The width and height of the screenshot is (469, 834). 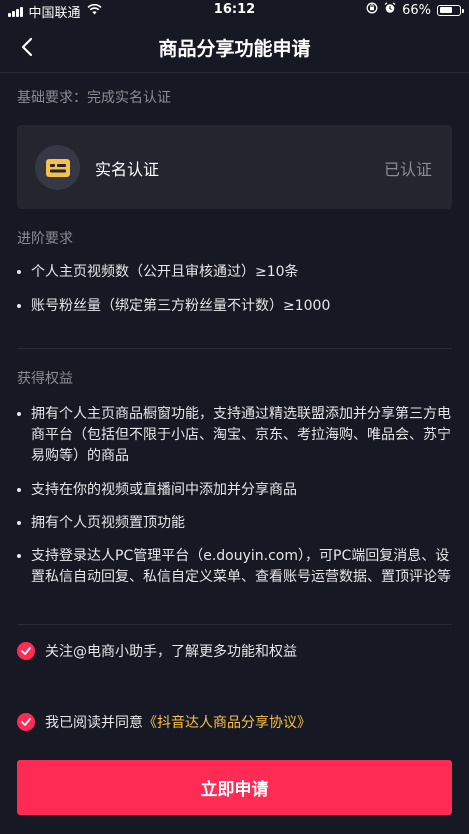 I want to click on follow-assistant-checkbox: 关注@电商小助手，了解更多功能和权益, so click(x=157, y=651).